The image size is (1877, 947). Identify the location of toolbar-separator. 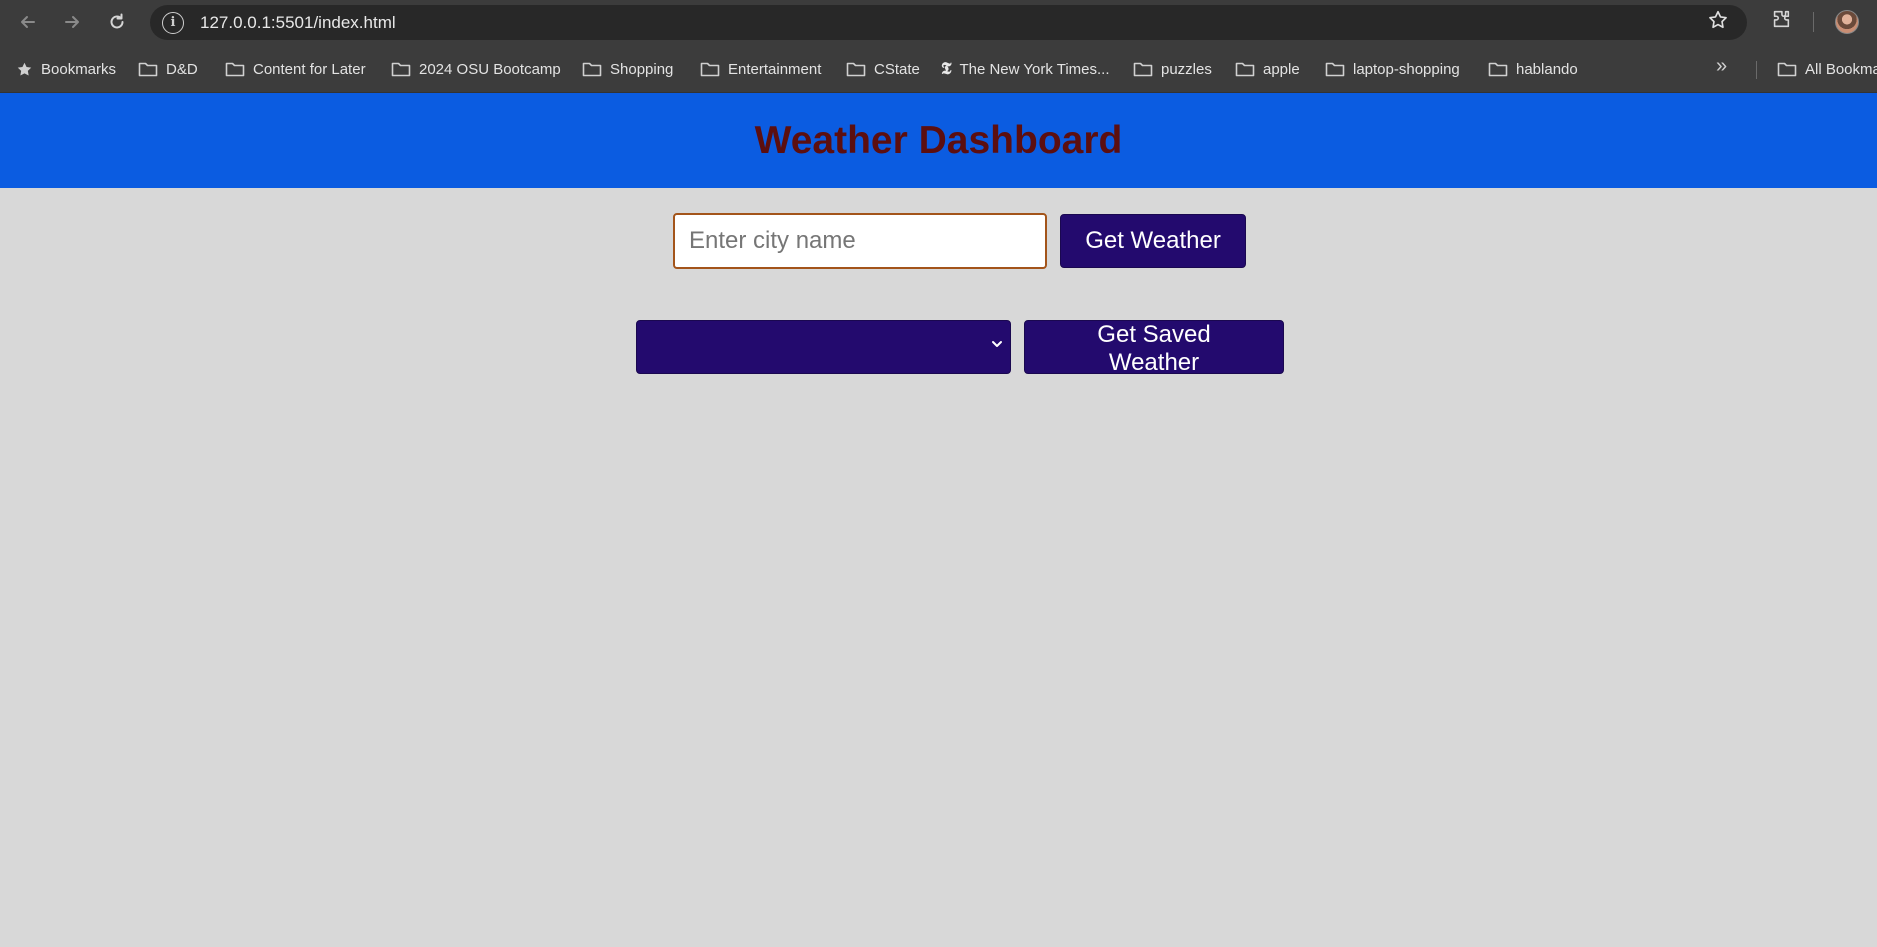
(1813, 22).